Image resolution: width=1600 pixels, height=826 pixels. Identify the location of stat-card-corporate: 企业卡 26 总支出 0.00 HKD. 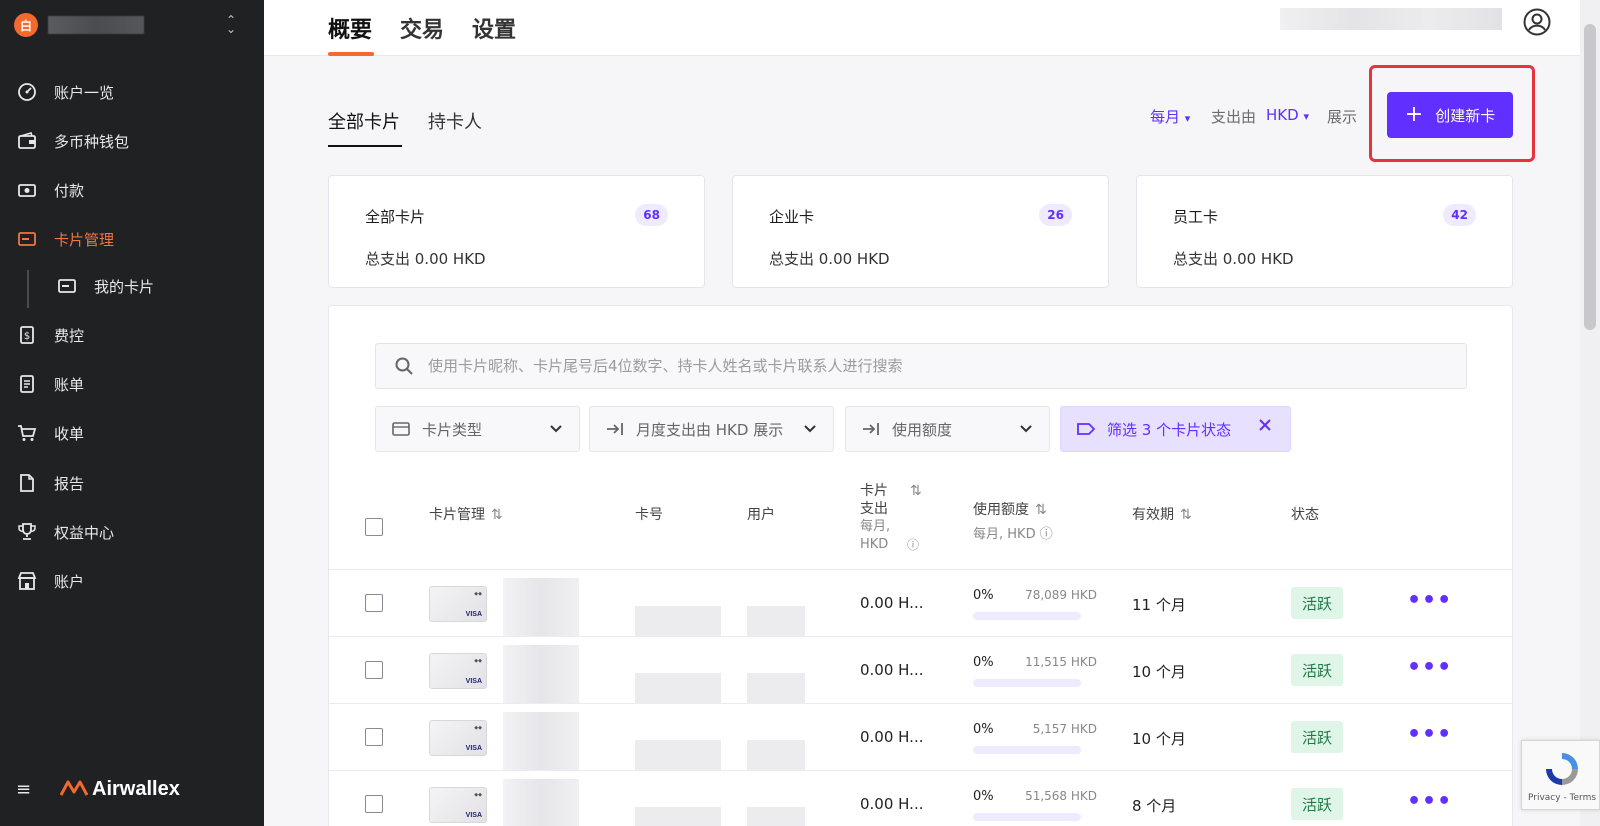
(920, 231).